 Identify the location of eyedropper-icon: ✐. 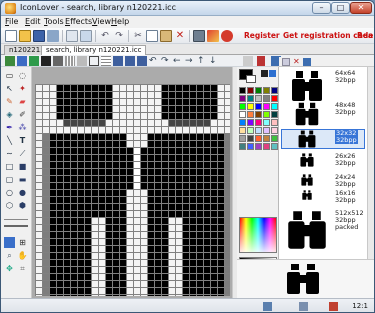
(22, 114).